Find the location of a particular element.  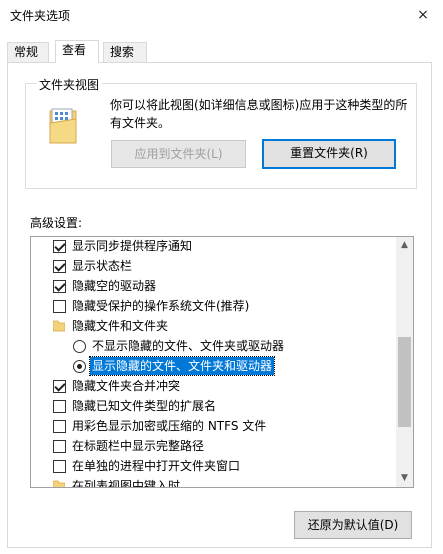

folder-views-title: 文件夹视图 is located at coordinates (69, 84).